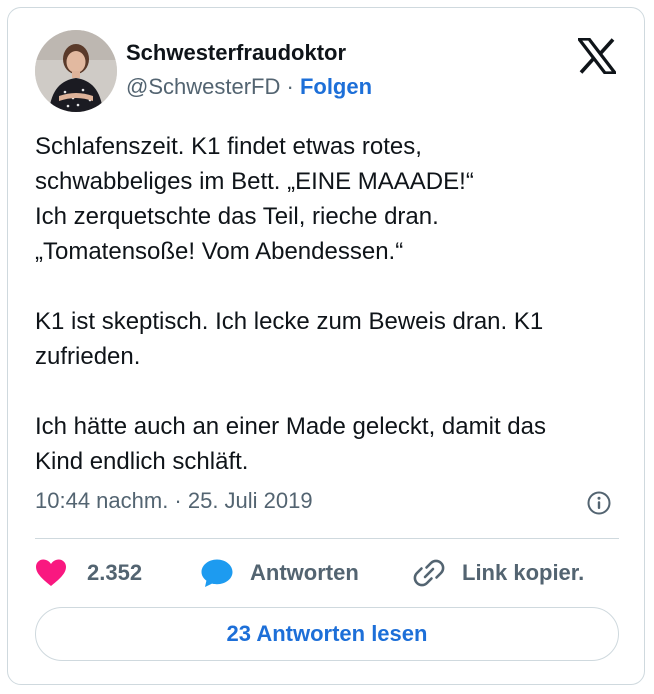 The image size is (654, 694). Describe the element at coordinates (115, 572) in the screenshot. I see `like-count: 2.352` at that location.